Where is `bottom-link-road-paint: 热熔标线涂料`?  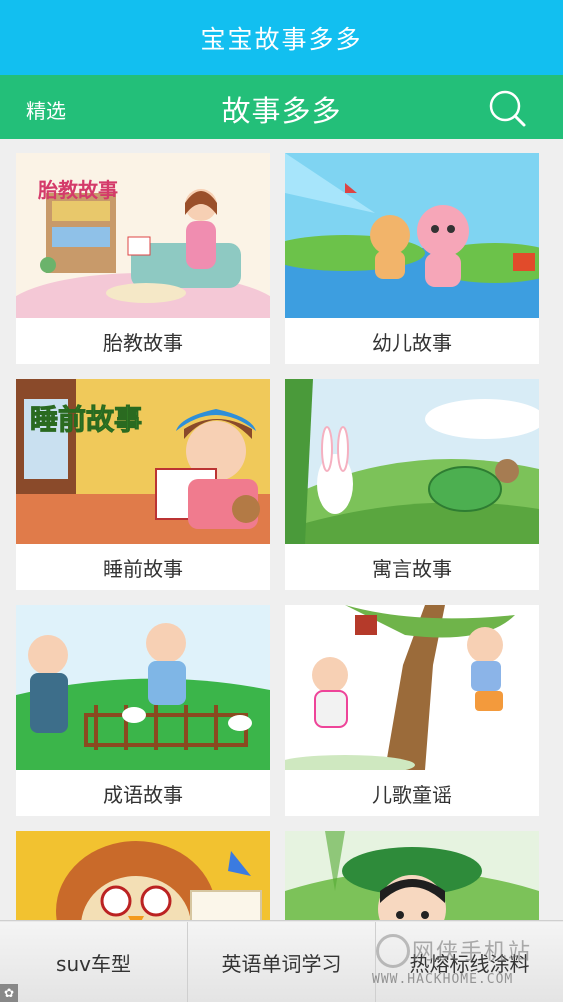 bottom-link-road-paint: 热熔标线涂料 is located at coordinates (469, 962).